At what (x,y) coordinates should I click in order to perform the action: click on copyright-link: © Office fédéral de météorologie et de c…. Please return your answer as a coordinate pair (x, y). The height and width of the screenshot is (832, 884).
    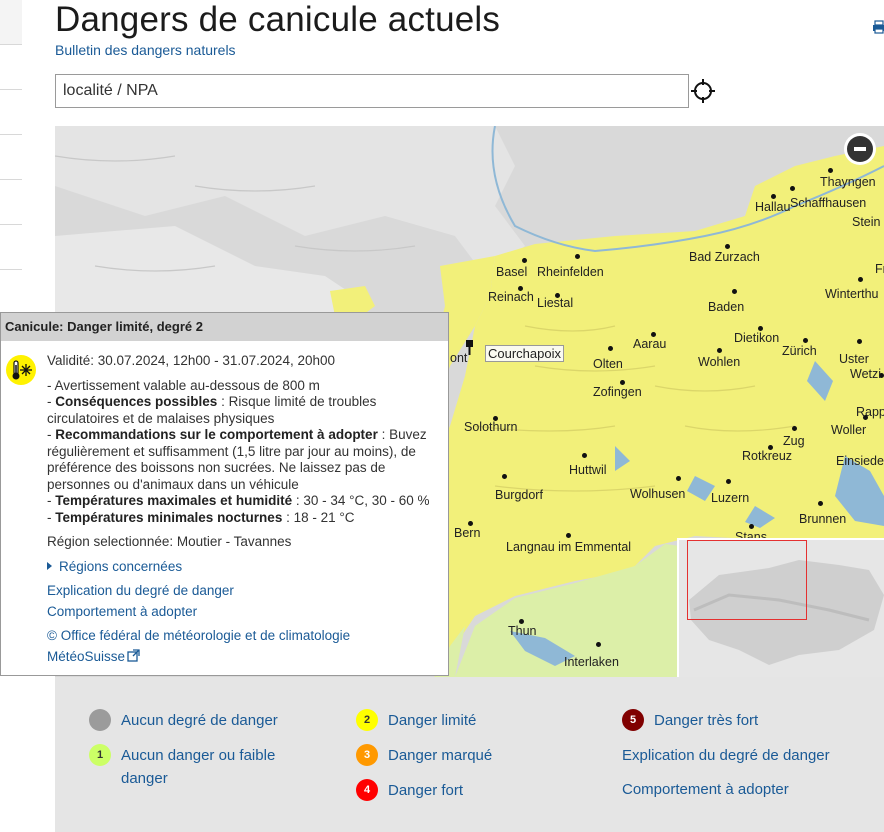
    Looking at the image, I should click on (198, 635).